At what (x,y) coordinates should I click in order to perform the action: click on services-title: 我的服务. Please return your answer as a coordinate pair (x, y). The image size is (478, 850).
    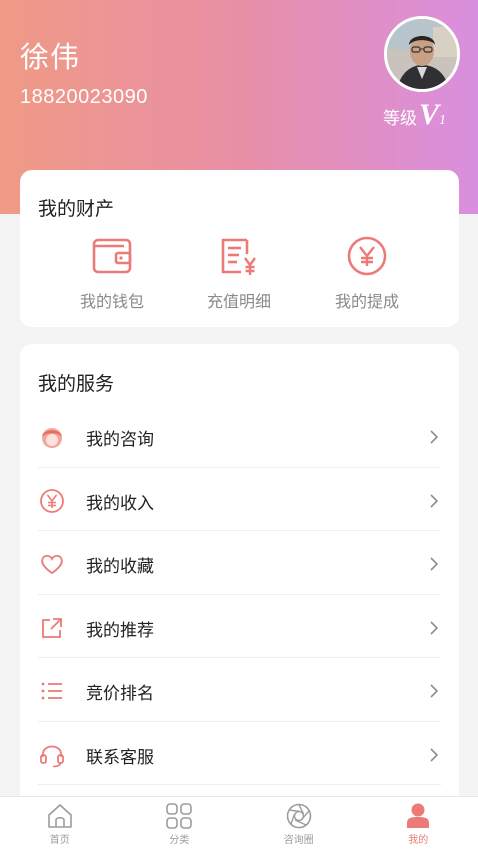
    Looking at the image, I should click on (76, 384).